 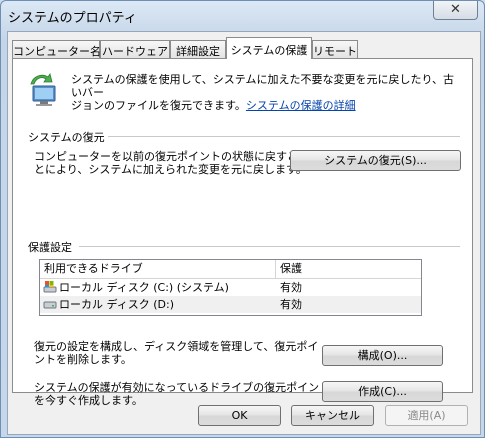 What do you see at coordinates (230, 304) in the screenshot?
I see `table-row: ローカル ディスク (D:) 有効` at bounding box center [230, 304].